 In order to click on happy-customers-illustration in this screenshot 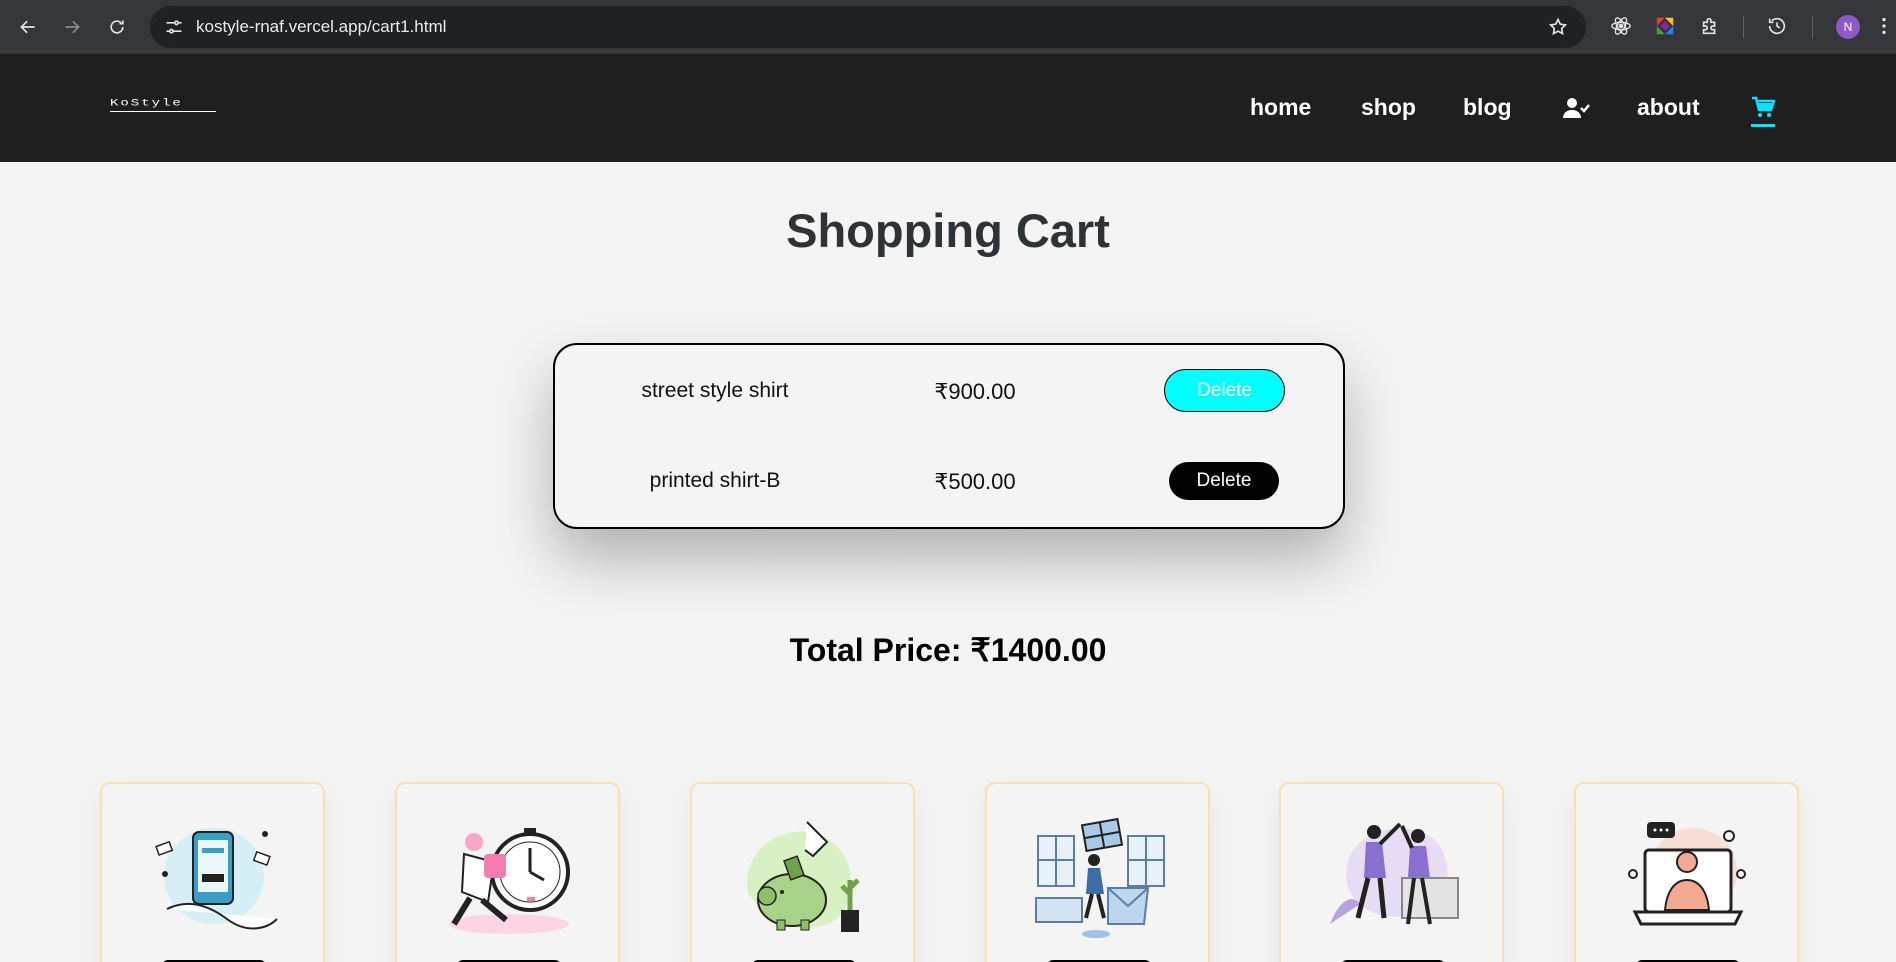, I will do `click(1394, 873)`.